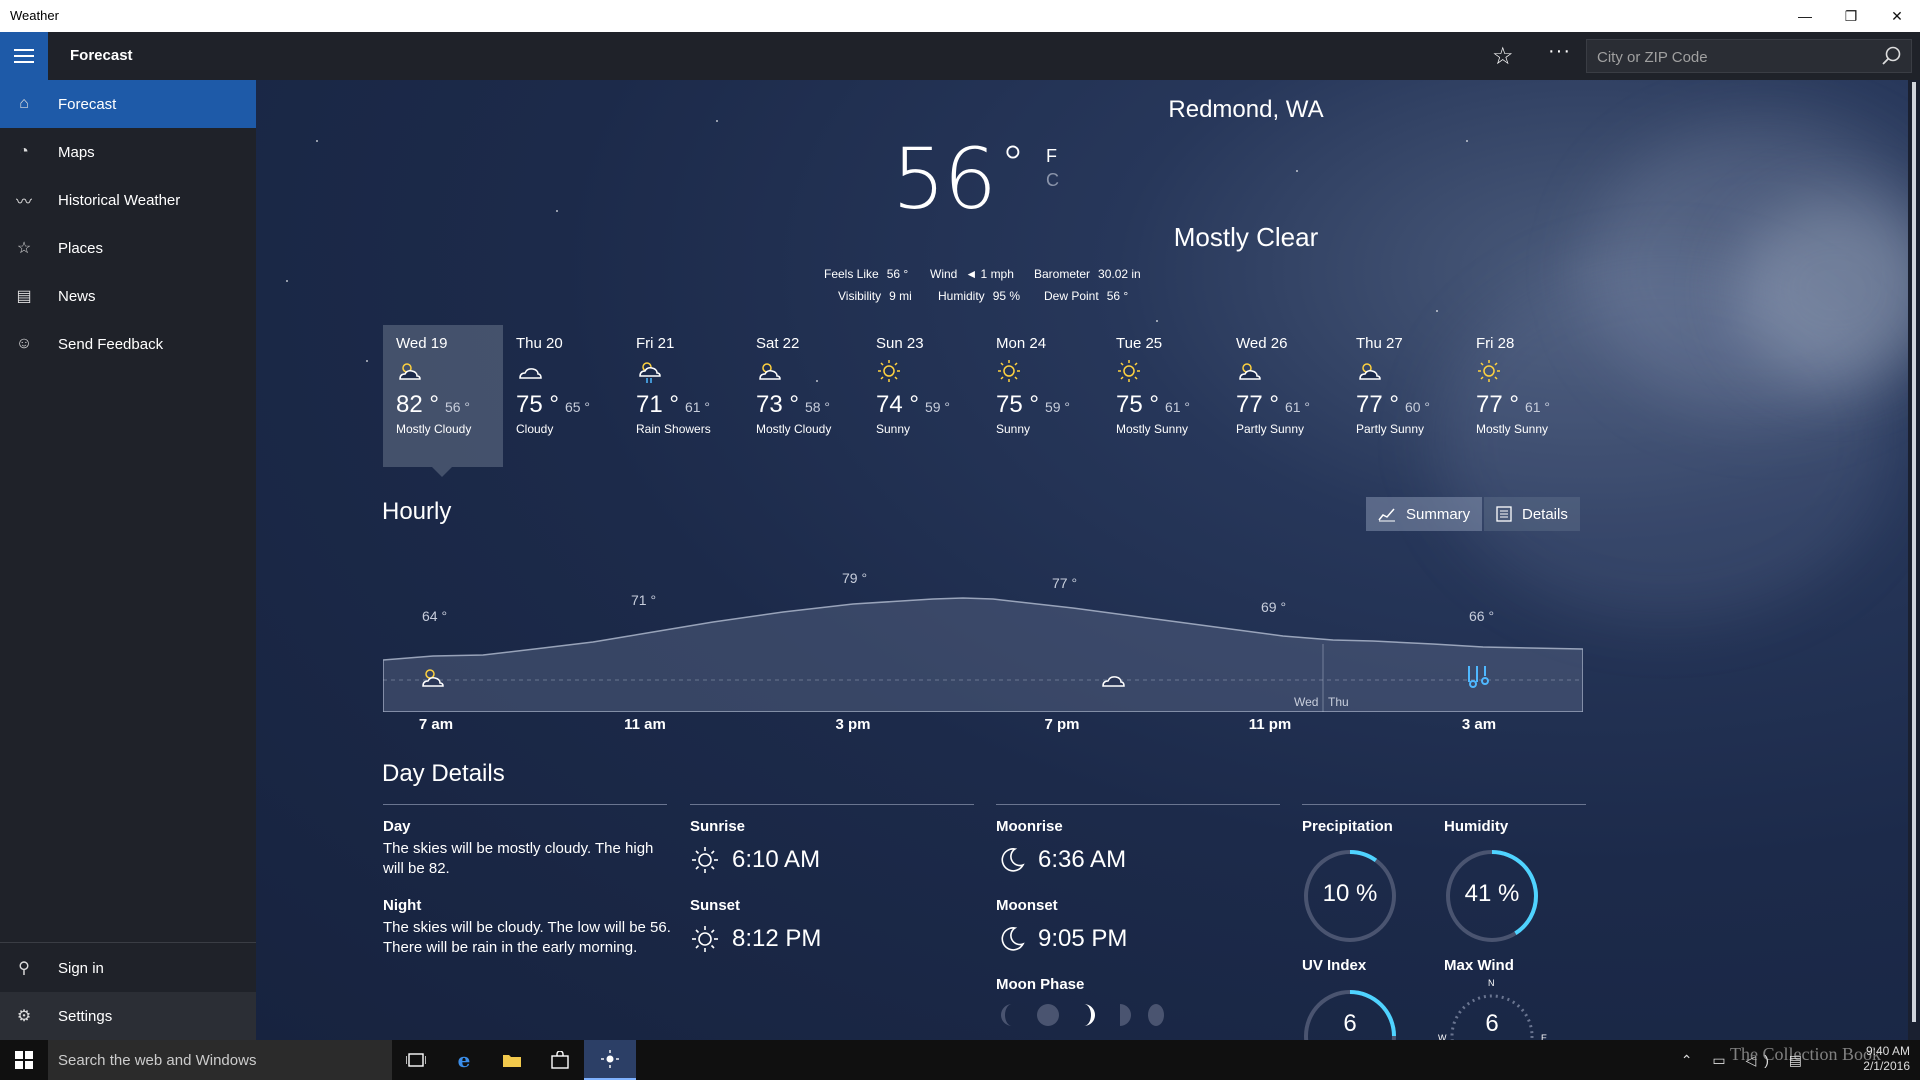  Describe the element at coordinates (1283, 396) in the screenshot. I see `day-card-wed-26: Wed 26 77 ° 61 ° Partly Sunny` at that location.